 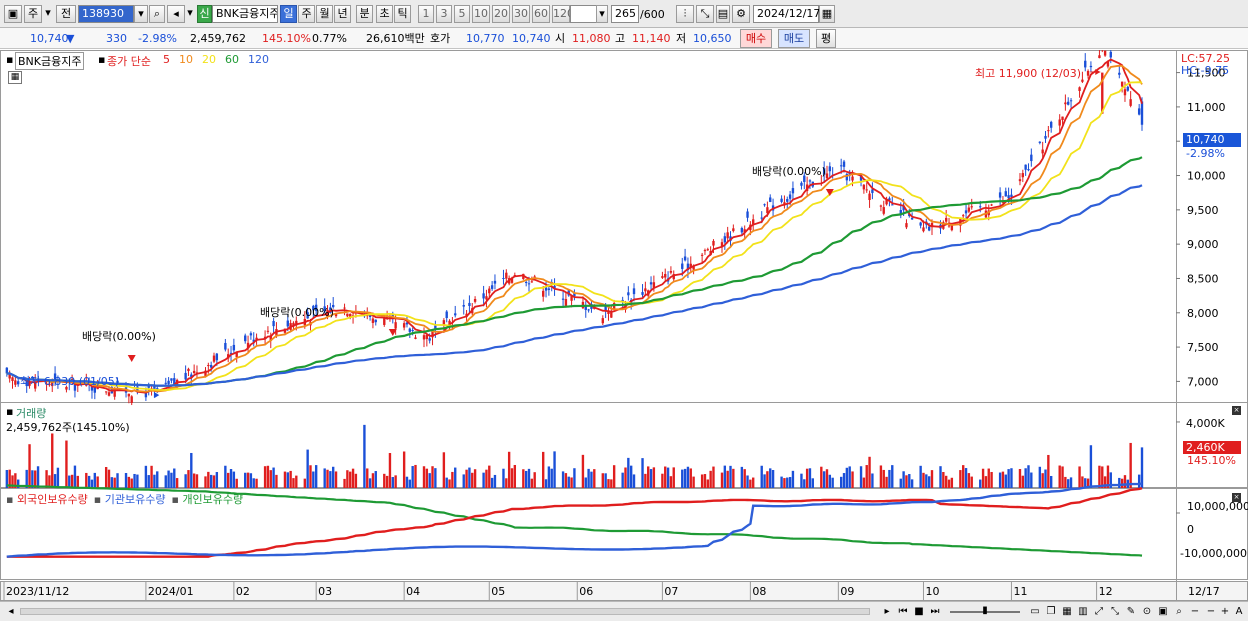 What do you see at coordinates (741, 14) in the screenshot?
I see `gear-icon: ⚙` at bounding box center [741, 14].